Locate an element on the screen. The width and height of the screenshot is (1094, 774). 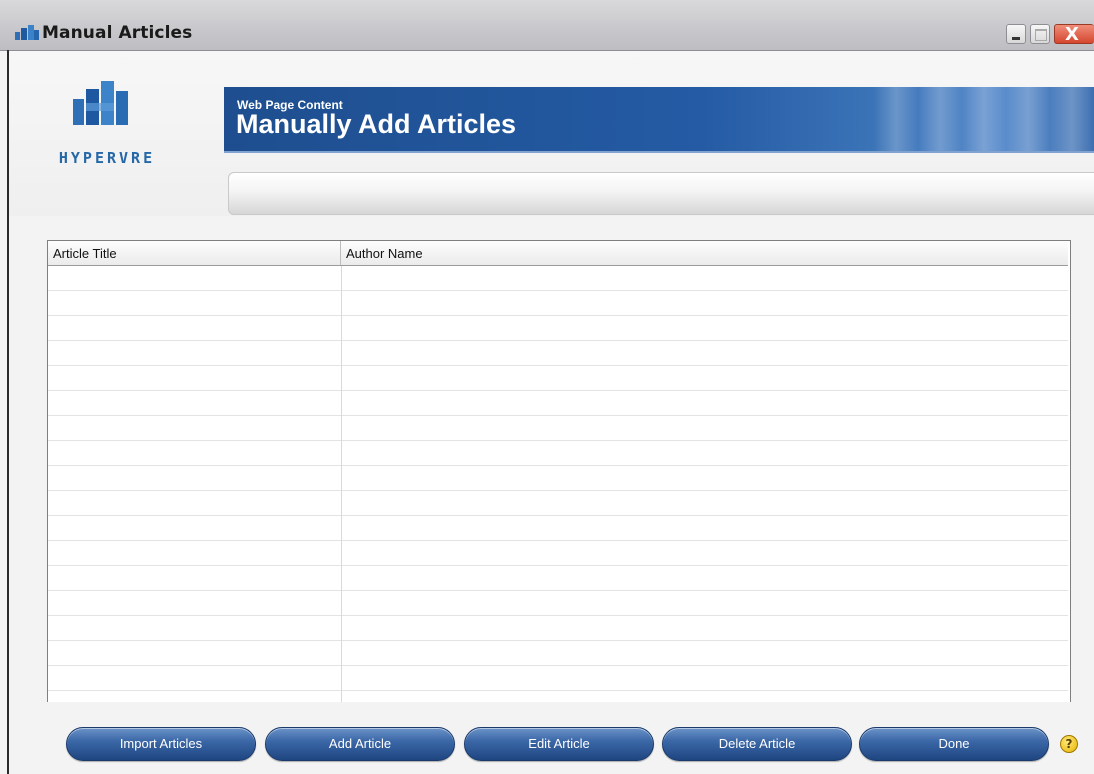
delete-article-button: Delete Article is located at coordinates (757, 744).